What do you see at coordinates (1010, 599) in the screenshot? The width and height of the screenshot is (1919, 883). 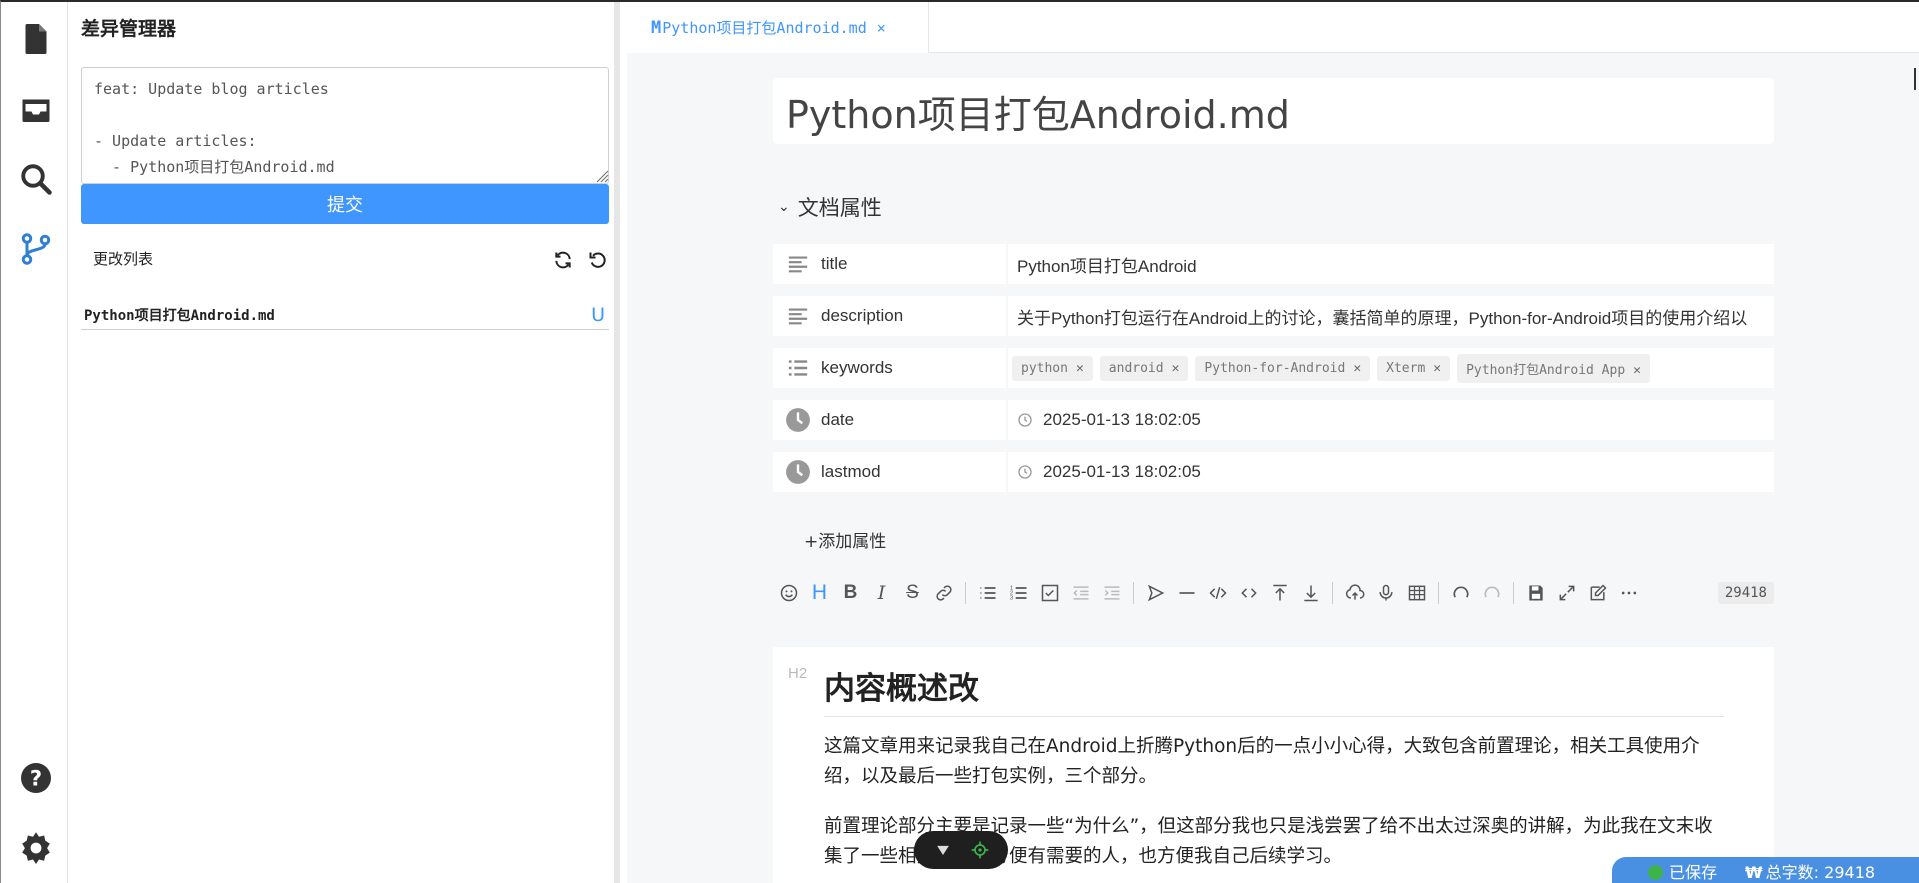 I see `svg-text: 3` at bounding box center [1010, 599].